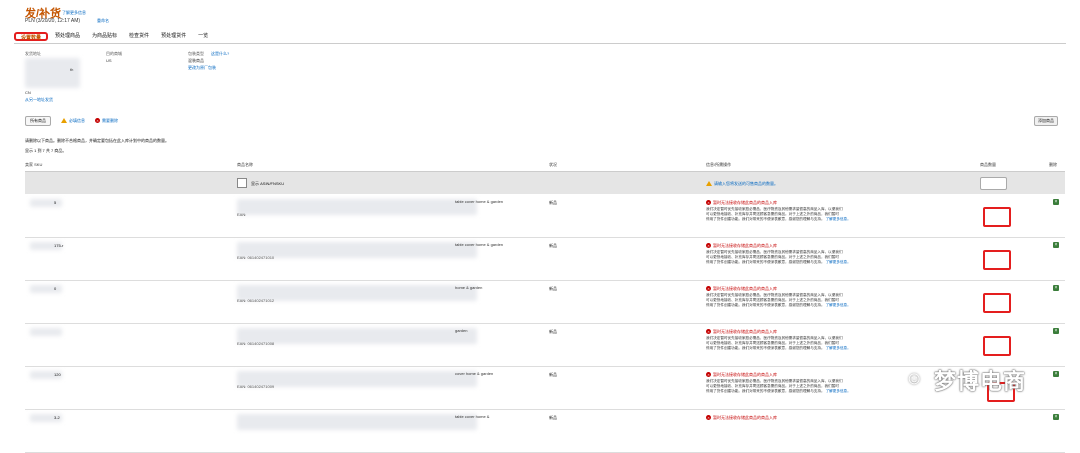  I want to click on product-title-tail: home & garden, so click(468, 287).